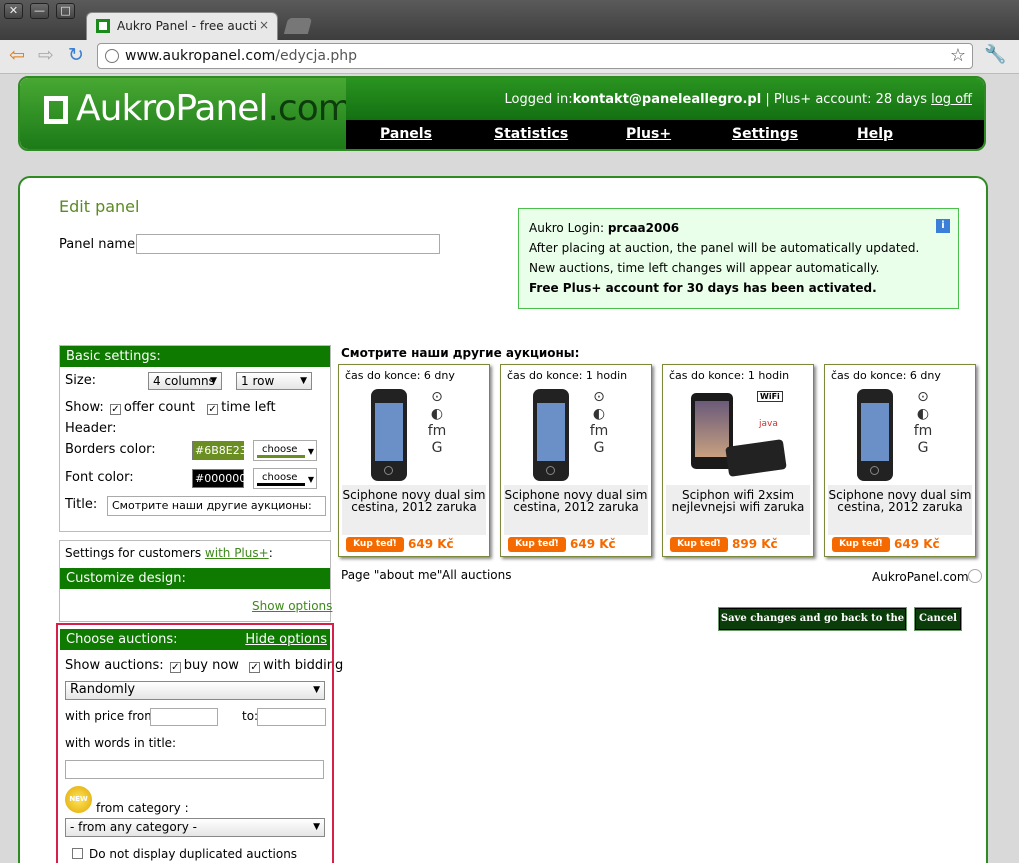 The width and height of the screenshot is (1019, 863). What do you see at coordinates (951, 99) in the screenshot?
I see `logout-link: log off` at bounding box center [951, 99].